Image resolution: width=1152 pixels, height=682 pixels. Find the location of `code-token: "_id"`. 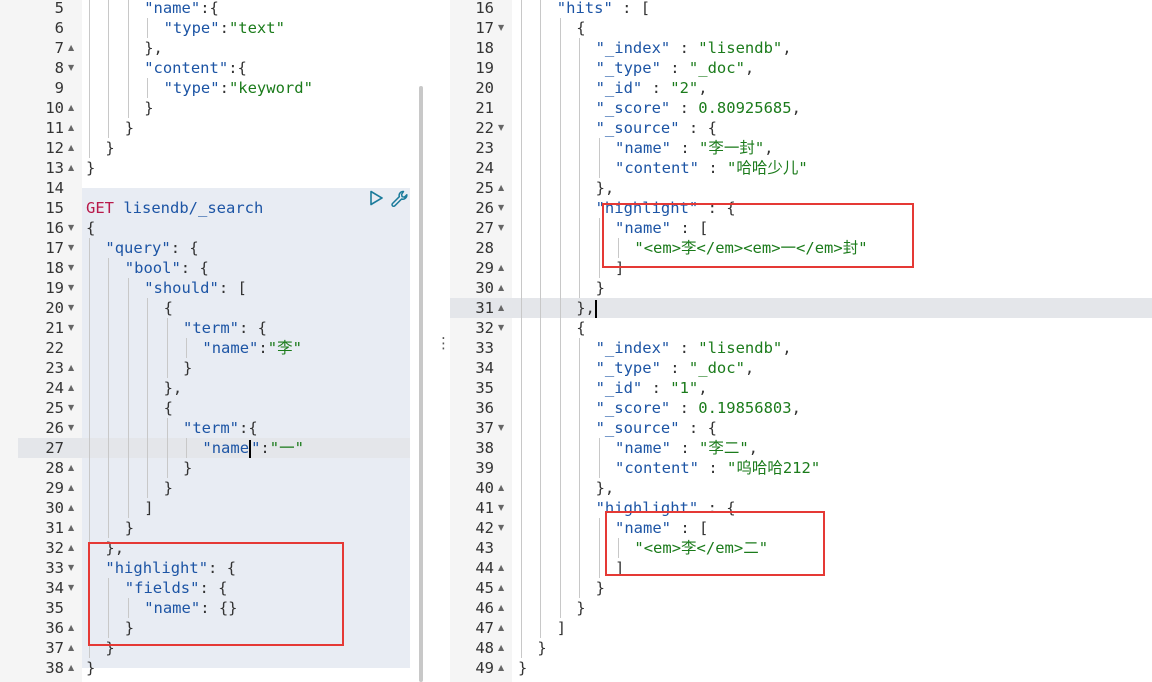

code-token: "_id" is located at coordinates (619, 88).